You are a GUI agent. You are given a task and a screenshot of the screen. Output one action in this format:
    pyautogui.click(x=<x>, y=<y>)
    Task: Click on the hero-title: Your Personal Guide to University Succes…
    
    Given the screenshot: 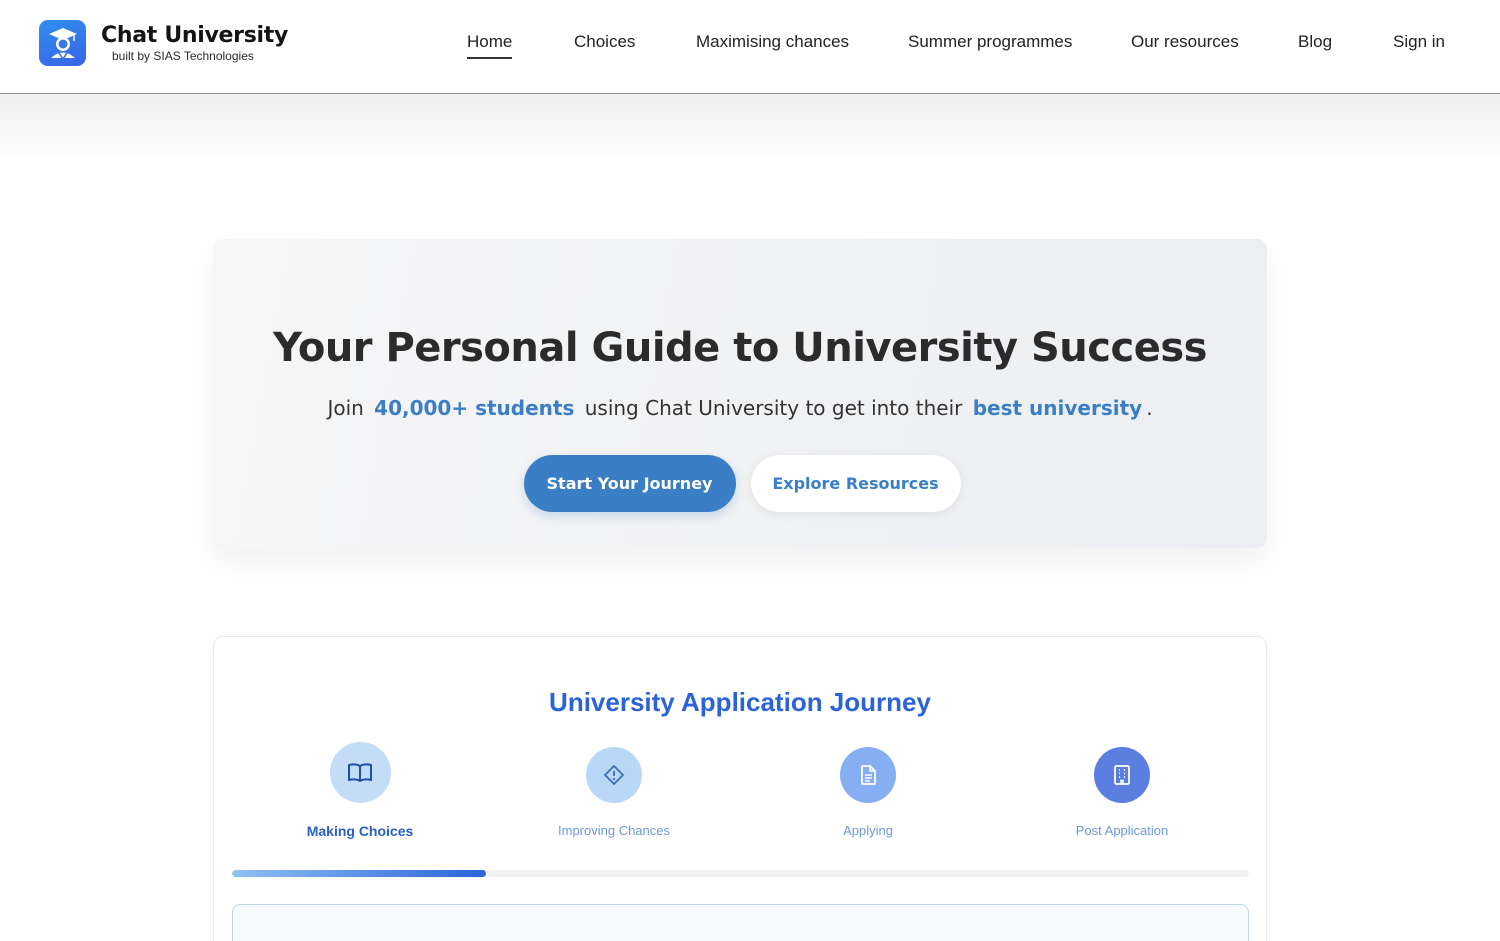 What is the action you would take?
    pyautogui.click(x=740, y=348)
    